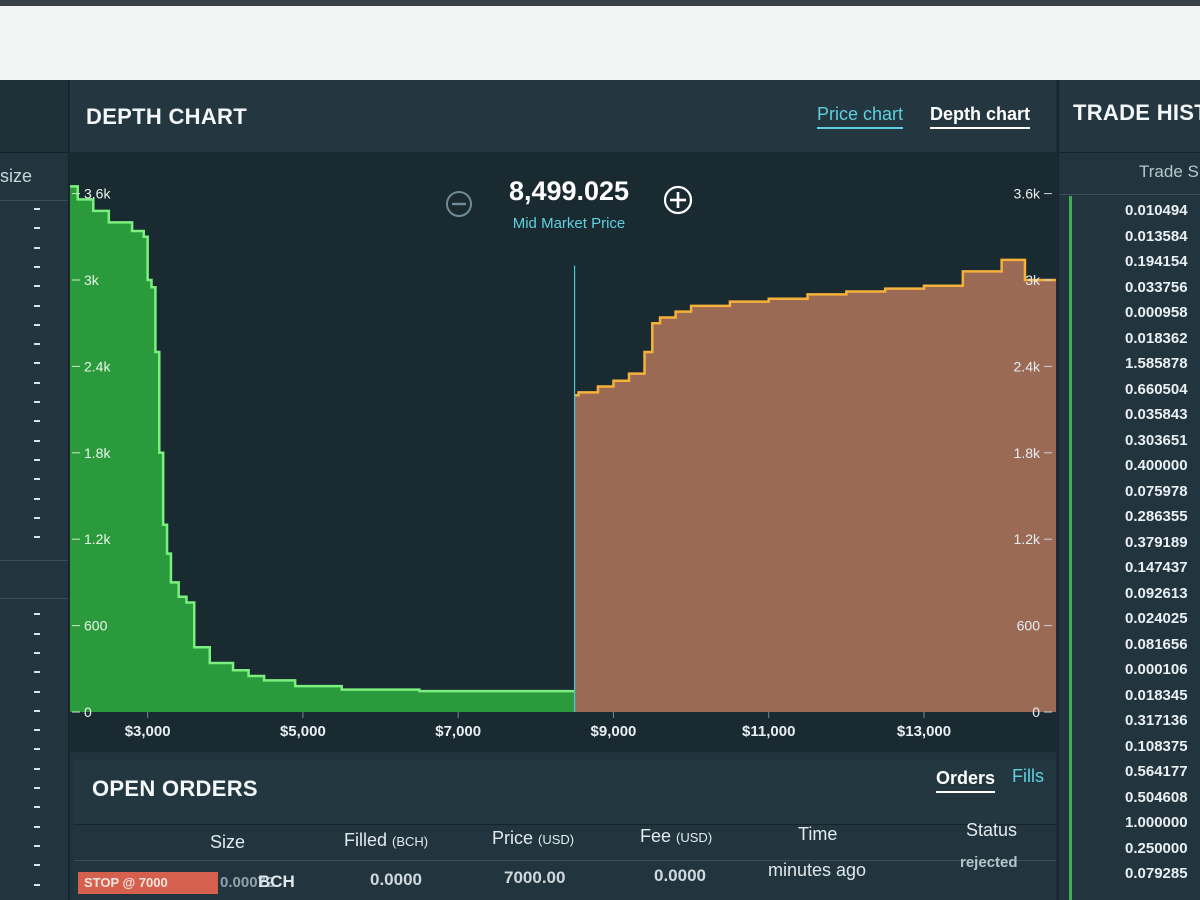 The width and height of the screenshot is (1200, 900). Describe the element at coordinates (1156, 261) in the screenshot. I see `trade-size-value: 0.194154` at that location.